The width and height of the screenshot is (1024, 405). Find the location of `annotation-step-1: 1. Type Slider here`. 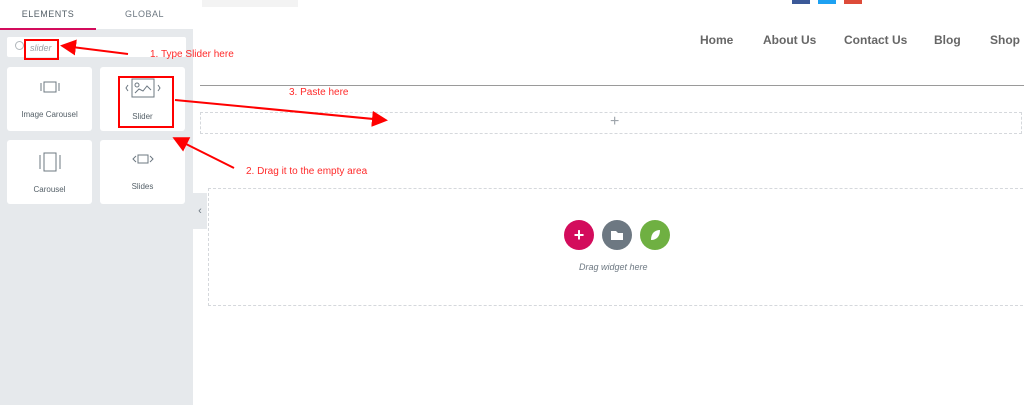

annotation-step-1: 1. Type Slider here is located at coordinates (192, 54).